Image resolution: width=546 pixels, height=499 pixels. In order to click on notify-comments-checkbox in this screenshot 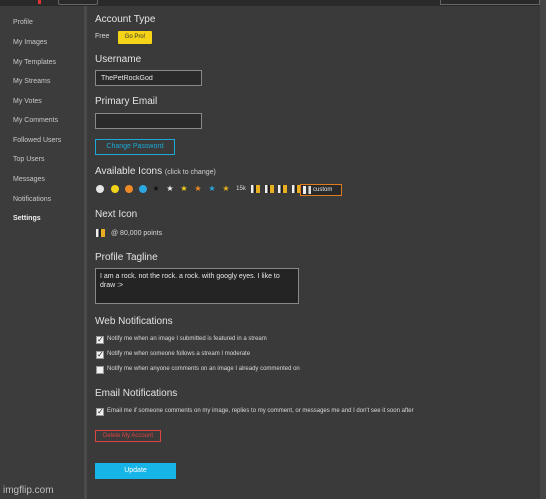, I will do `click(100, 370)`.